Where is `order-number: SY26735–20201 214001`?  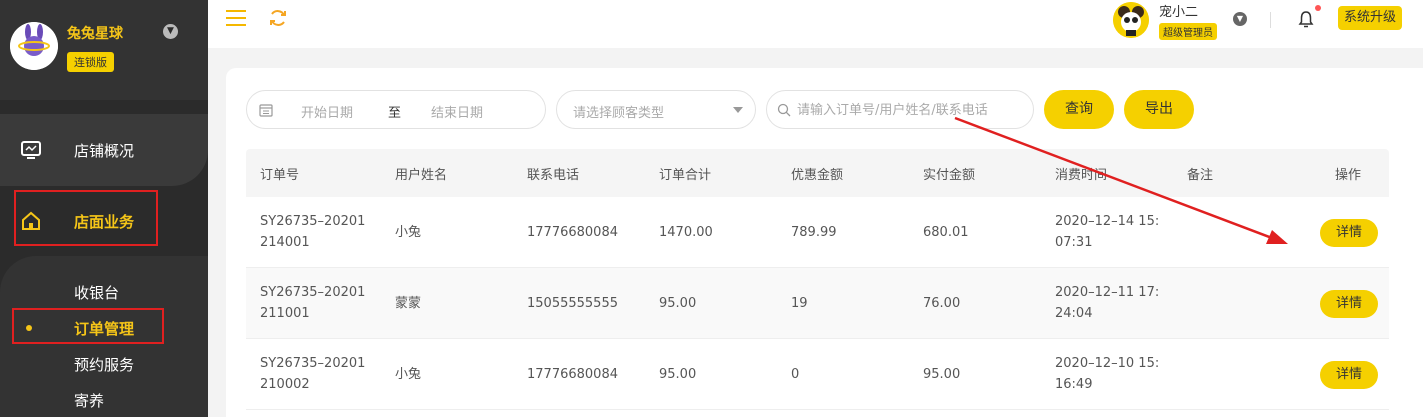 order-number: SY26735–20201 214001 is located at coordinates (313, 232).